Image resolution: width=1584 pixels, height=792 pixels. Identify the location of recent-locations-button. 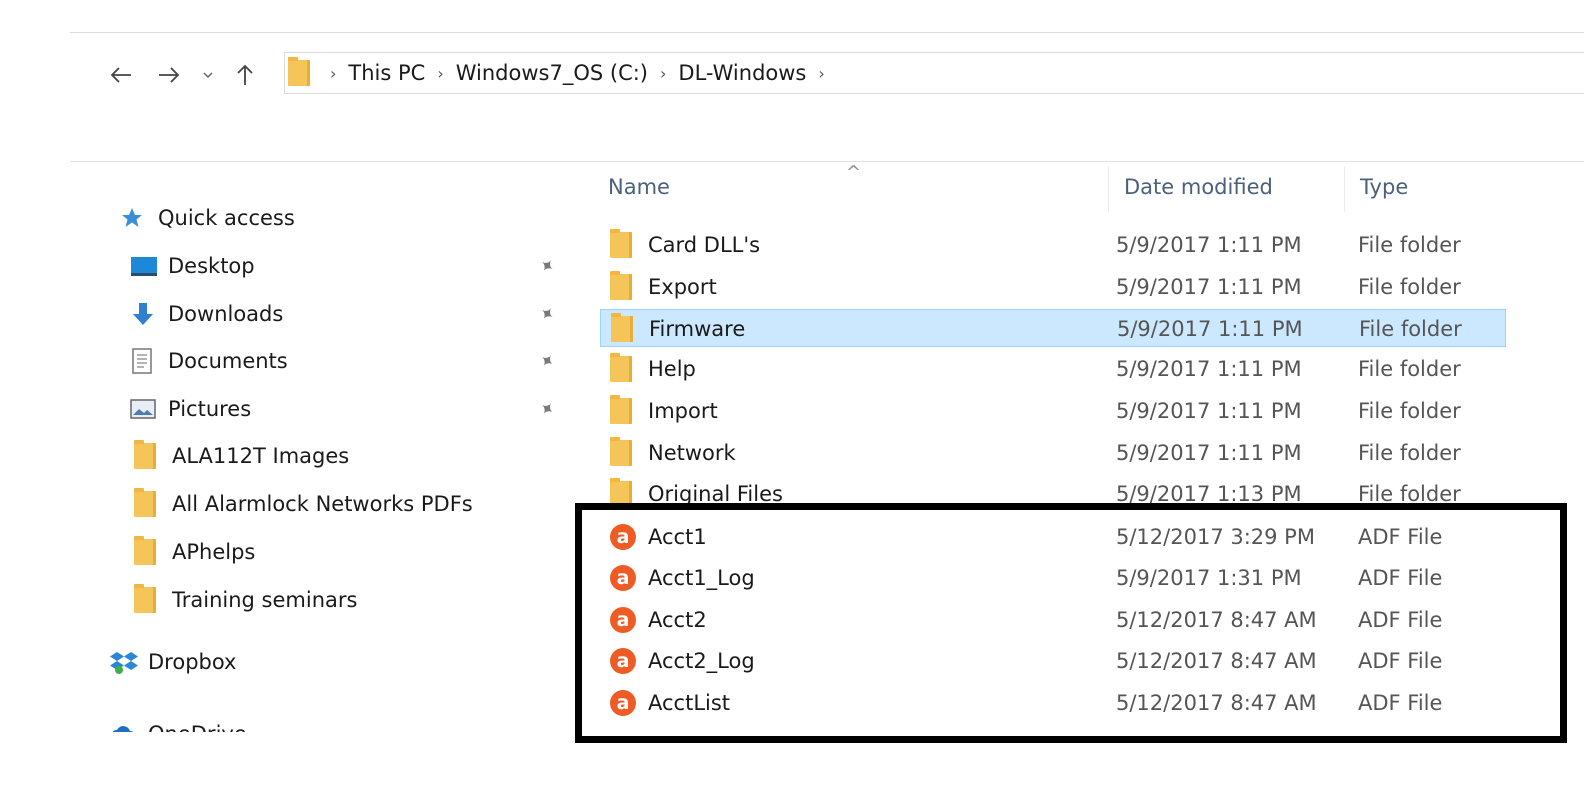
(208, 75).